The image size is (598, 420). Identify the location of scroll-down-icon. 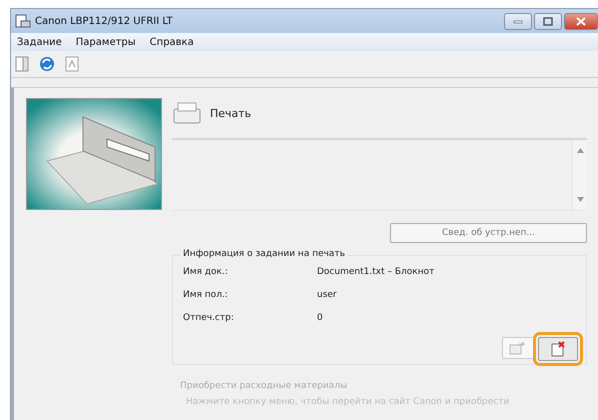
(580, 199).